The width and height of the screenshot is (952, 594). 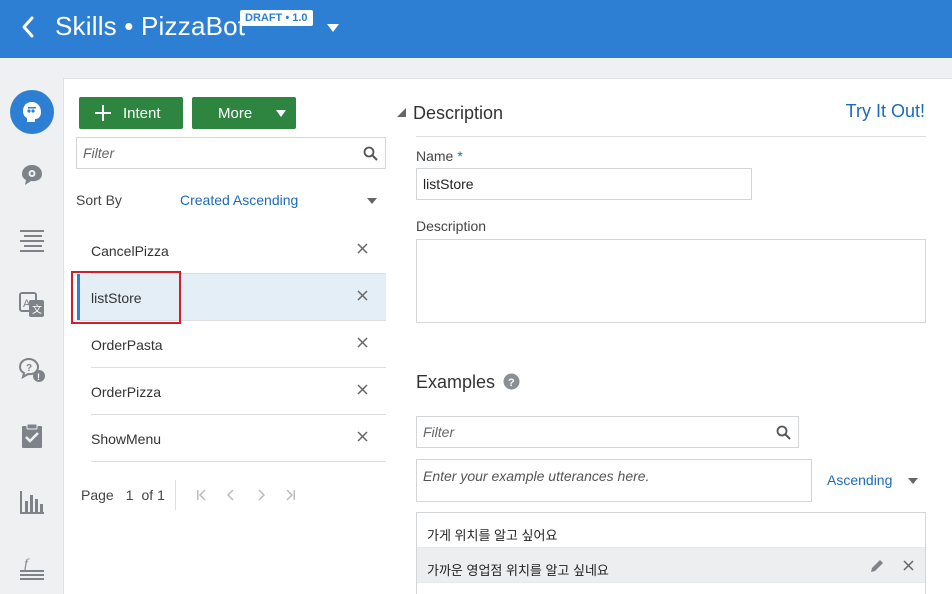 I want to click on collapse-icon, so click(x=401, y=112).